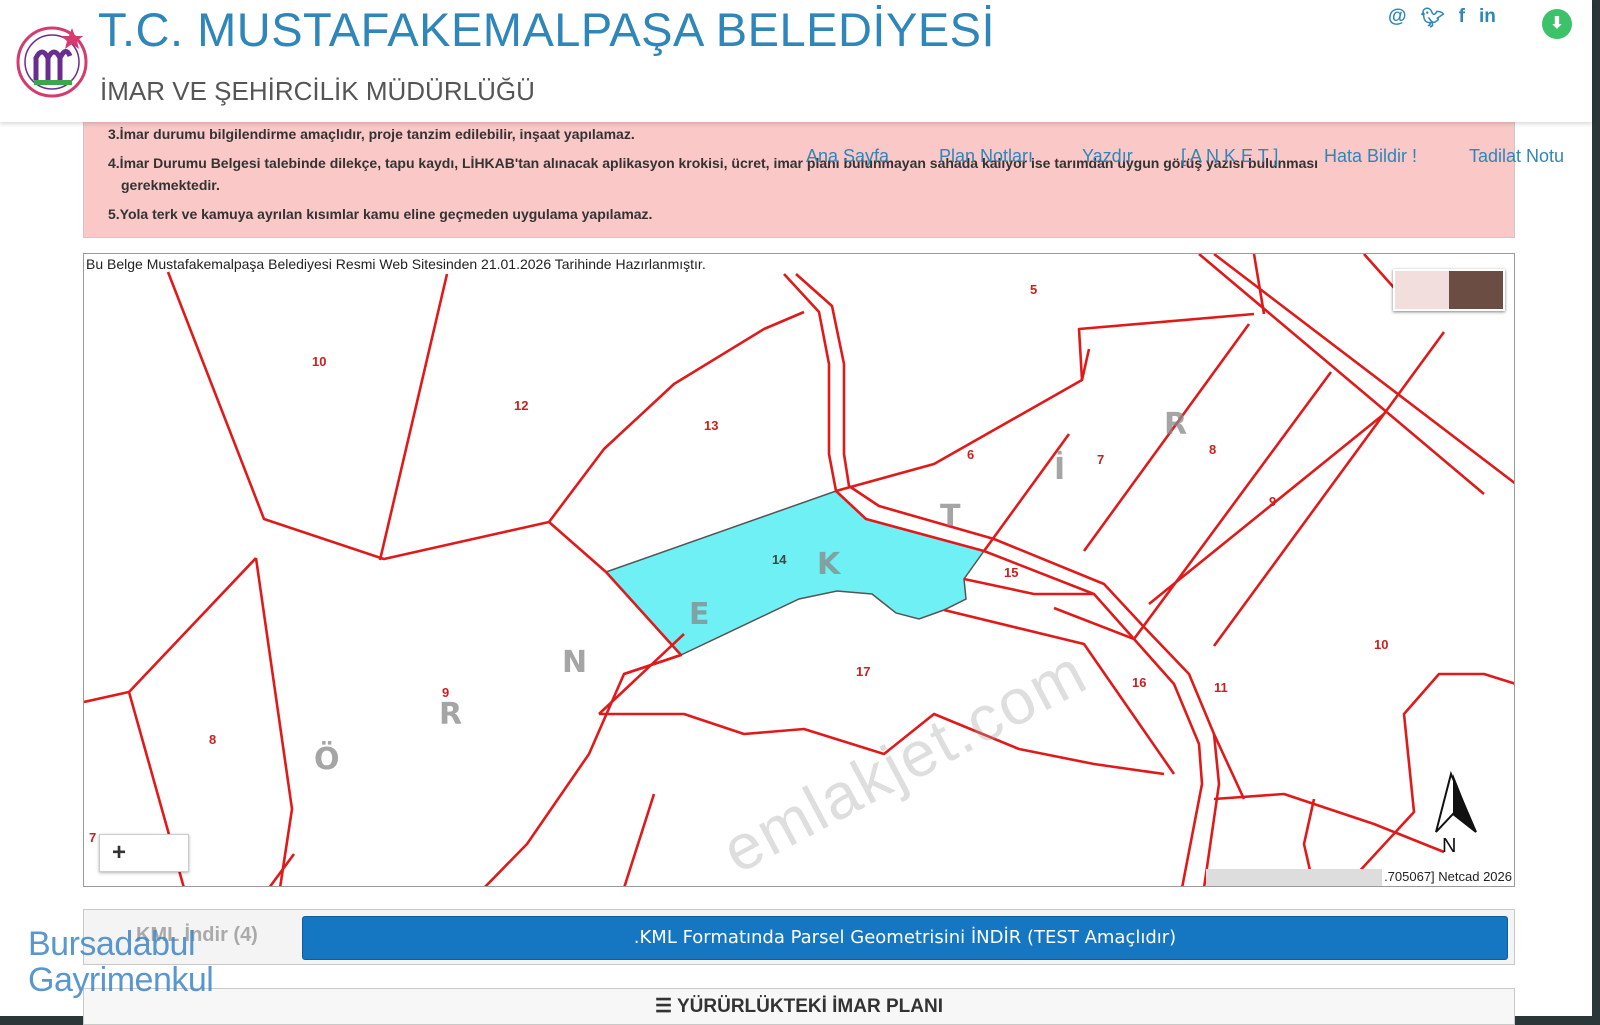 The height and width of the screenshot is (1025, 1600). Describe the element at coordinates (1449, 290) in the screenshot. I see `layer-switcher` at that location.